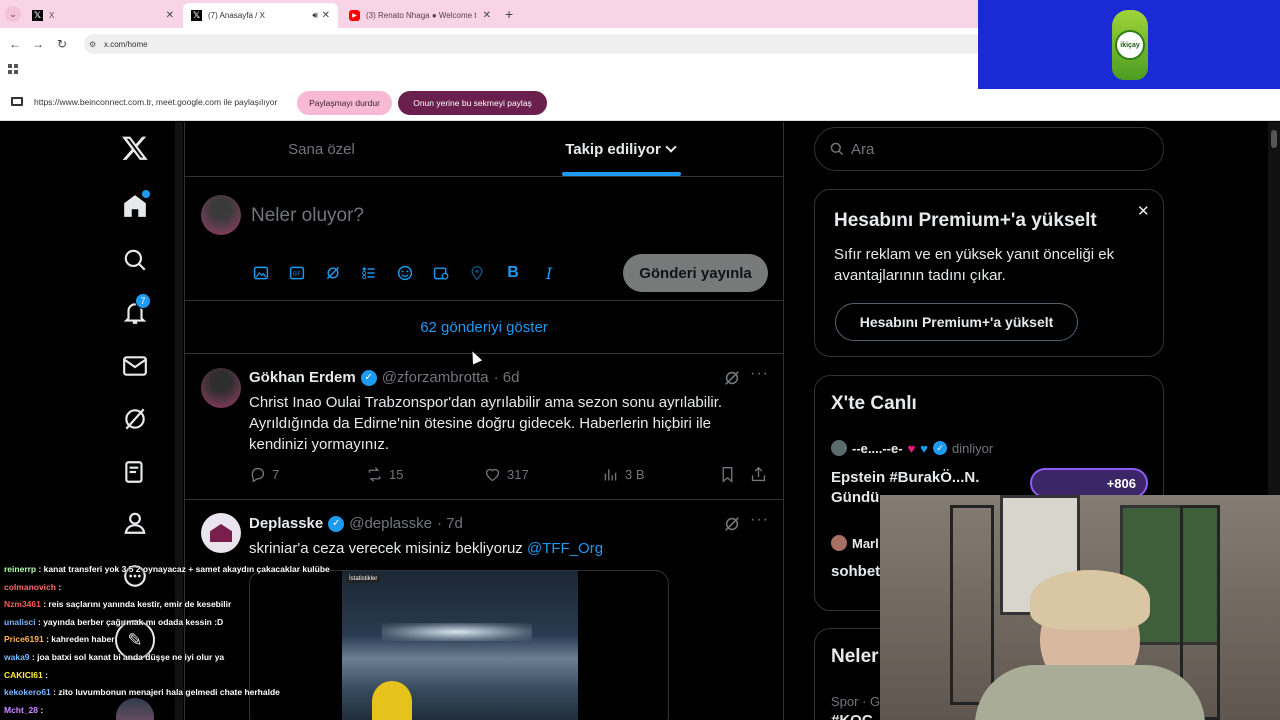  I want to click on youtube-favicon-icon: ▶, so click(354, 15).